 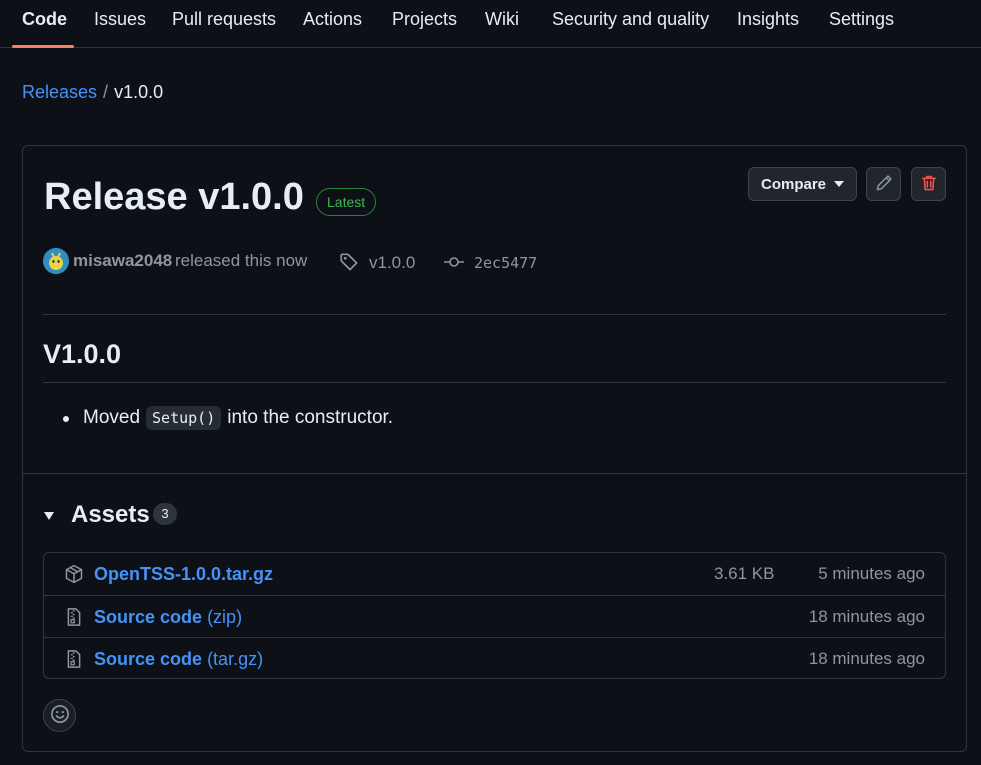 I want to click on tab-insights: Insights, so click(x=768, y=19).